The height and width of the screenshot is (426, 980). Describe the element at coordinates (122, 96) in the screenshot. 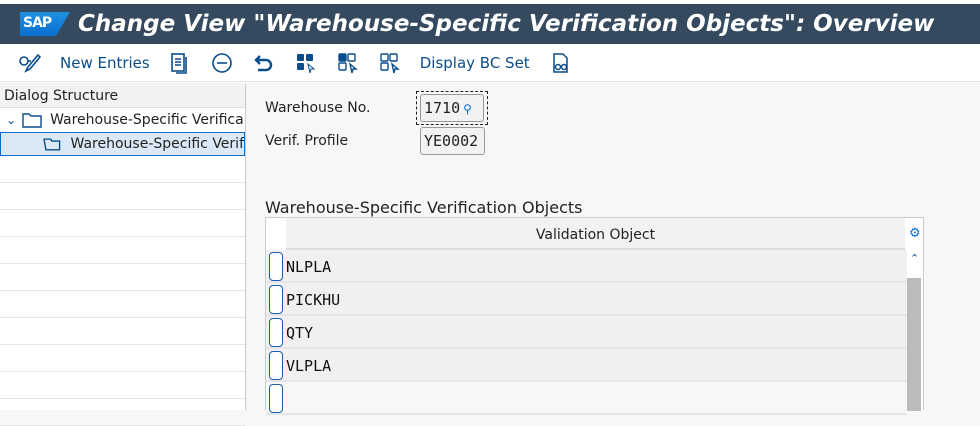

I see `dialog-structure-header: Dialog Structure` at that location.